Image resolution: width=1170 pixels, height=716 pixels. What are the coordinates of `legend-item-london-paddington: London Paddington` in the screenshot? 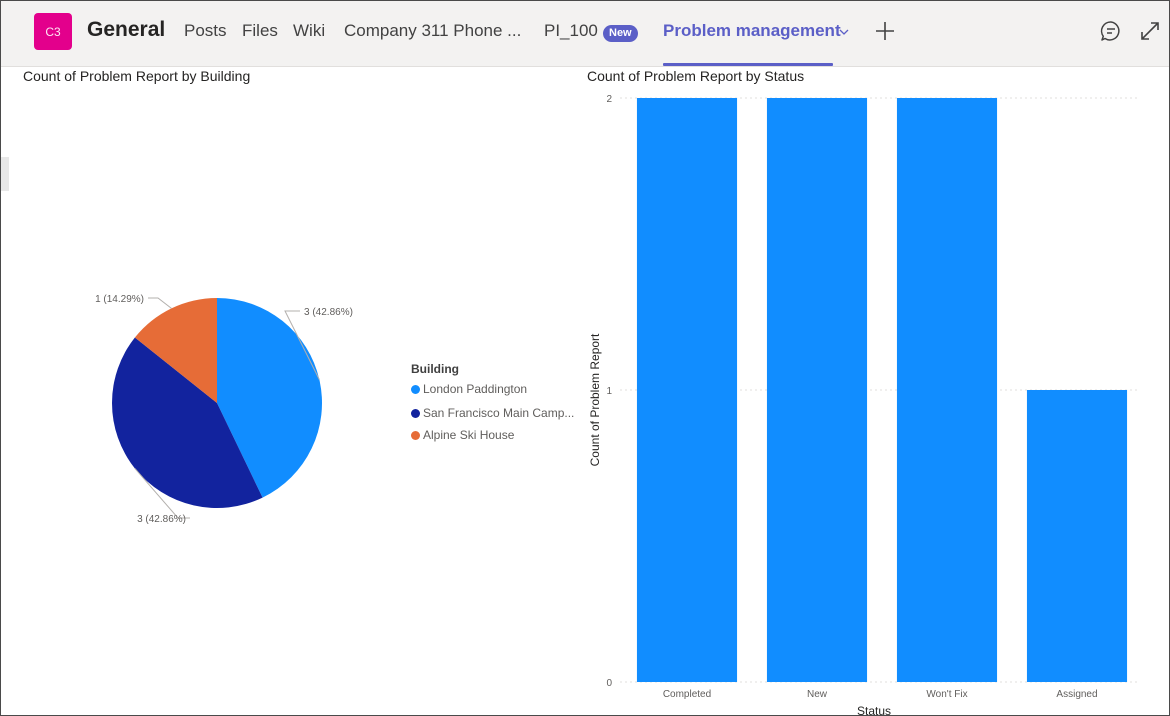 It's located at (469, 389).